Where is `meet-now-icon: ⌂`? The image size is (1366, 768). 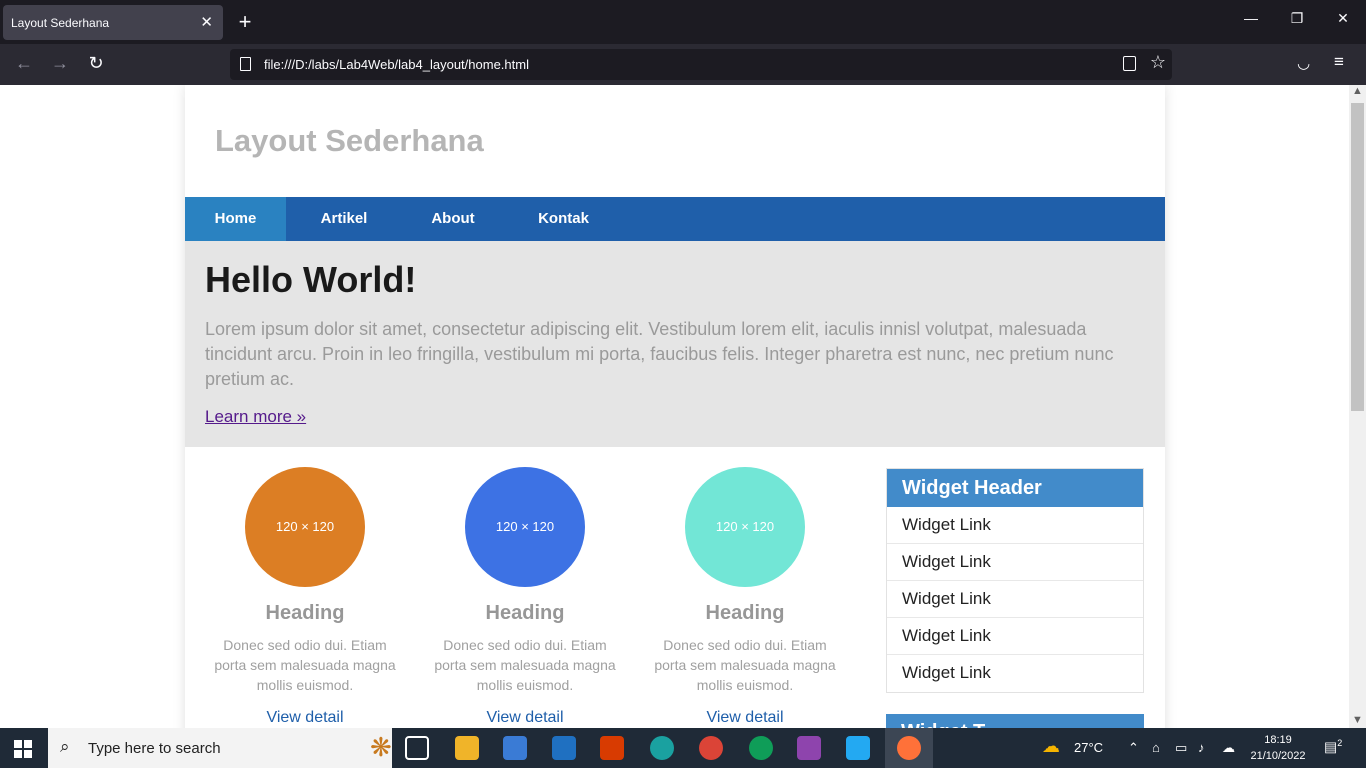
meet-now-icon: ⌂ is located at coordinates (1156, 747).